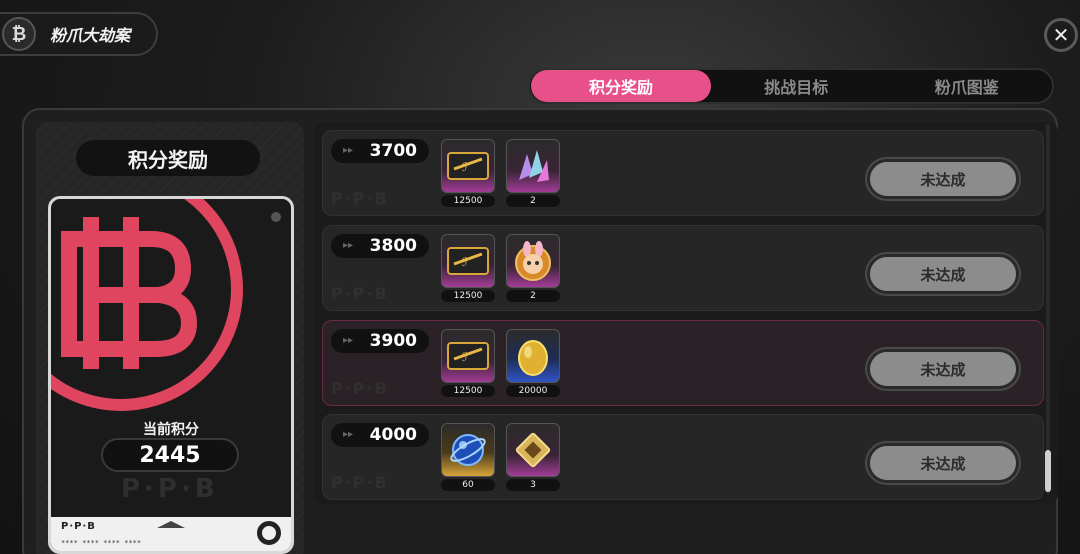 The width and height of the screenshot is (1080, 554). I want to click on event-title-bar: ₿ 粉爪大劫案, so click(79, 34).